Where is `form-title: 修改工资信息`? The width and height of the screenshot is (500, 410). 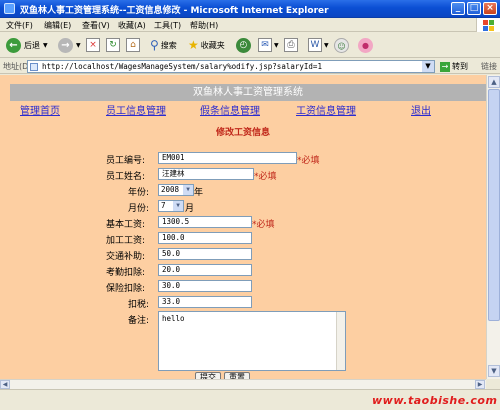 form-title: 修改工资信息 is located at coordinates (243, 133).